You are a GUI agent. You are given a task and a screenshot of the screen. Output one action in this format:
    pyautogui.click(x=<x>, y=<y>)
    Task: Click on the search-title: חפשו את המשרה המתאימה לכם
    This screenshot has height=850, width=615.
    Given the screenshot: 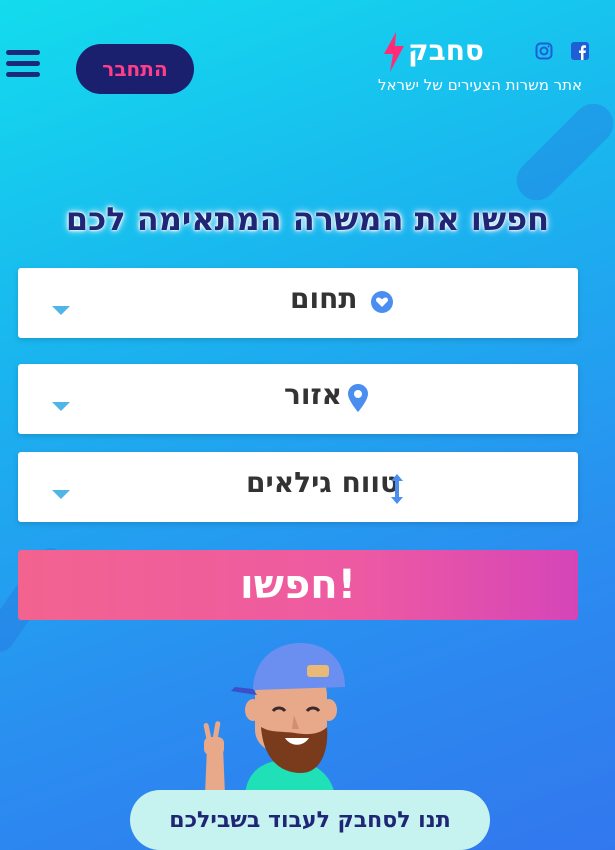 What is the action you would take?
    pyautogui.click(x=307, y=219)
    